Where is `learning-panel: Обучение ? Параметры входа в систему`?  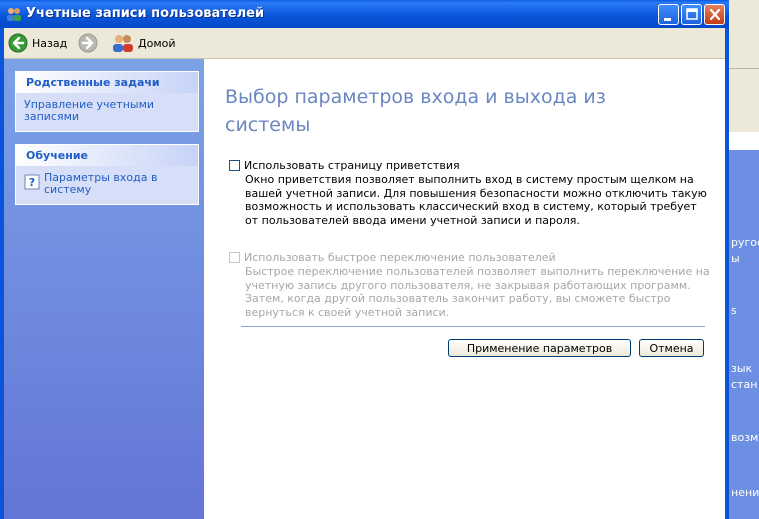 learning-panel: Обучение ? Параметры входа в систему is located at coordinates (107, 174).